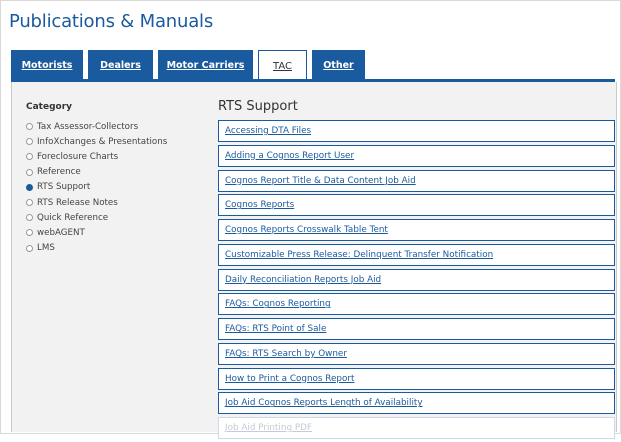  Describe the element at coordinates (268, 131) in the screenshot. I see `document-link: Accessing DTA Files` at that location.